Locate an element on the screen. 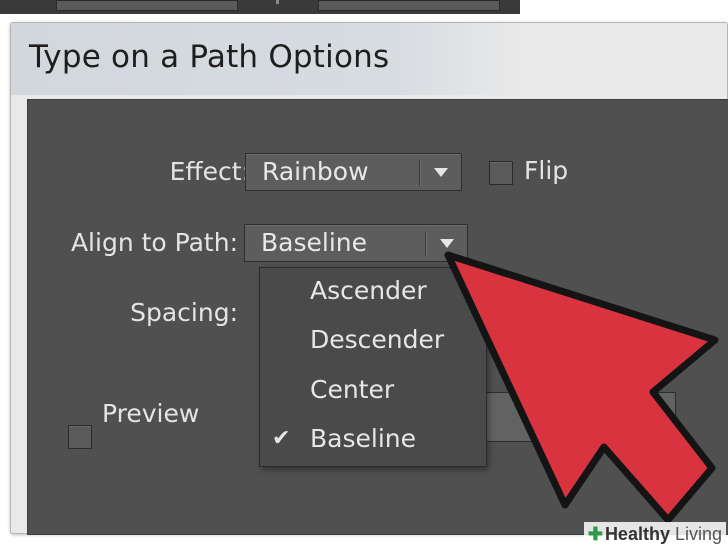  watermark-logo: ✚ Healthy Living is located at coordinates (654, 534).